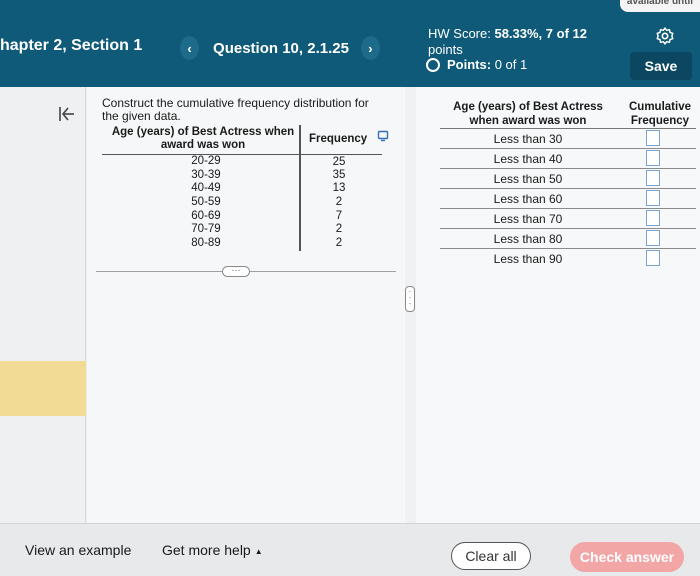 This screenshot has height=576, width=700. I want to click on view-example-link: View an example, so click(78, 550).